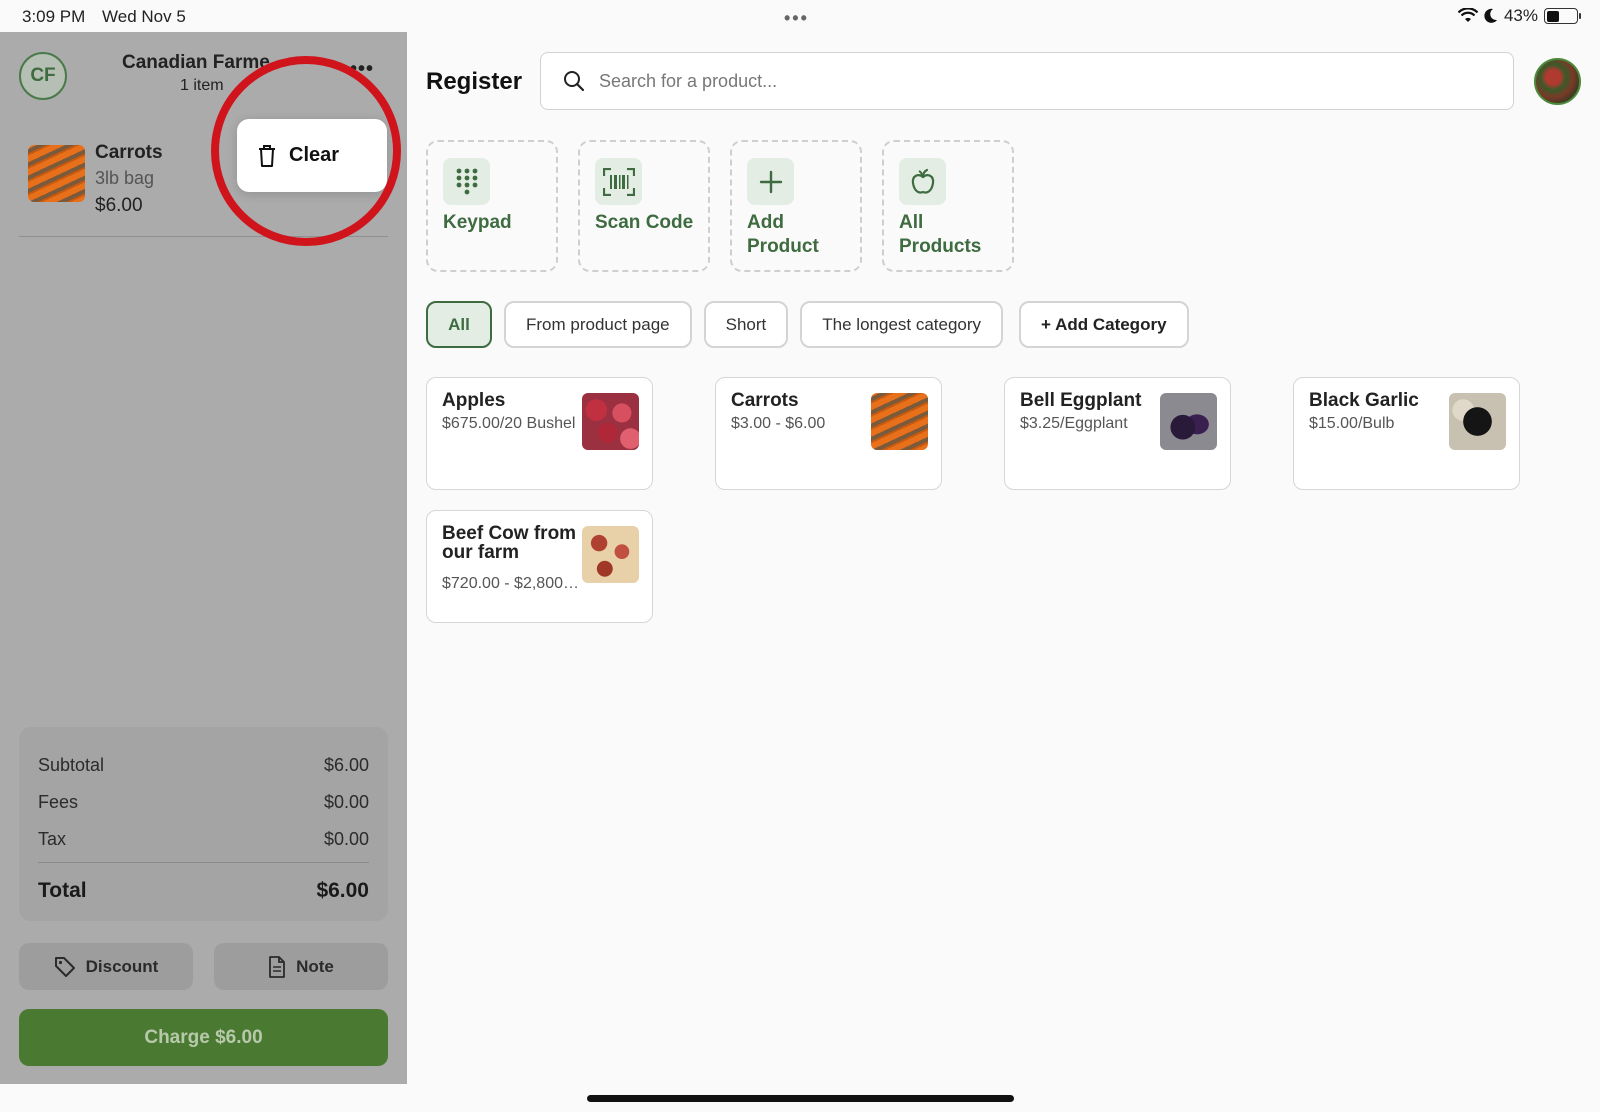 This screenshot has height=1112, width=1600. Describe the element at coordinates (459, 324) in the screenshot. I see `category-chip-all: All` at that location.